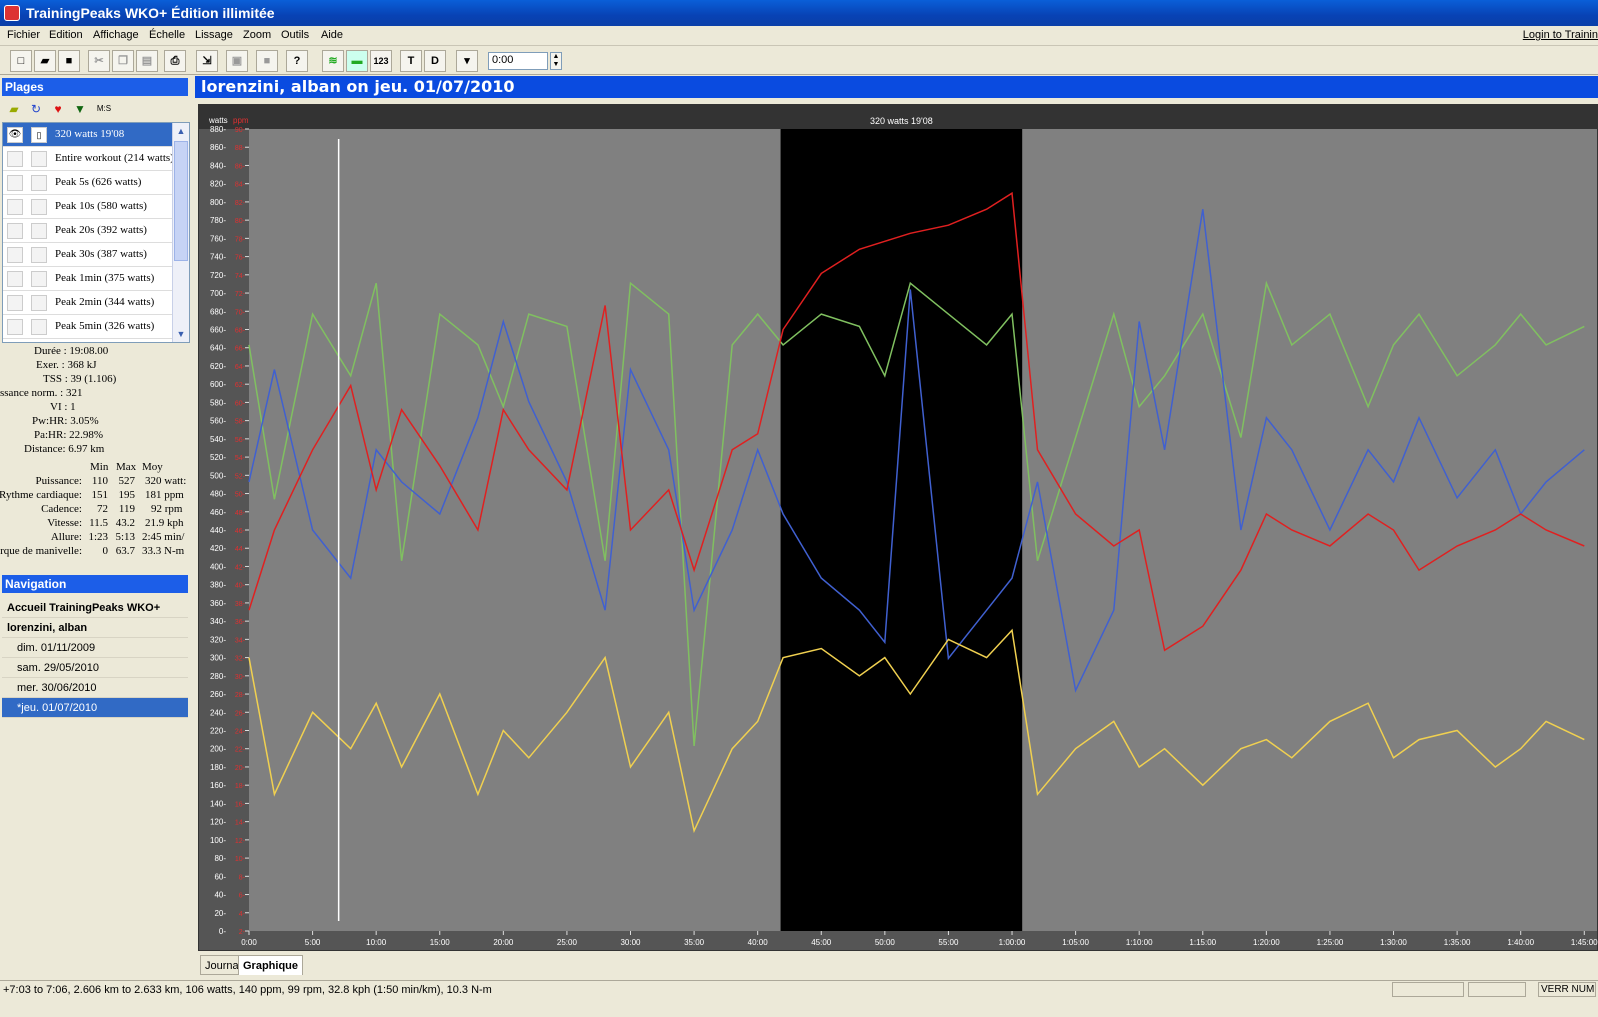  I want to click on range-row: Peak 30s (387 watts), so click(88, 255).